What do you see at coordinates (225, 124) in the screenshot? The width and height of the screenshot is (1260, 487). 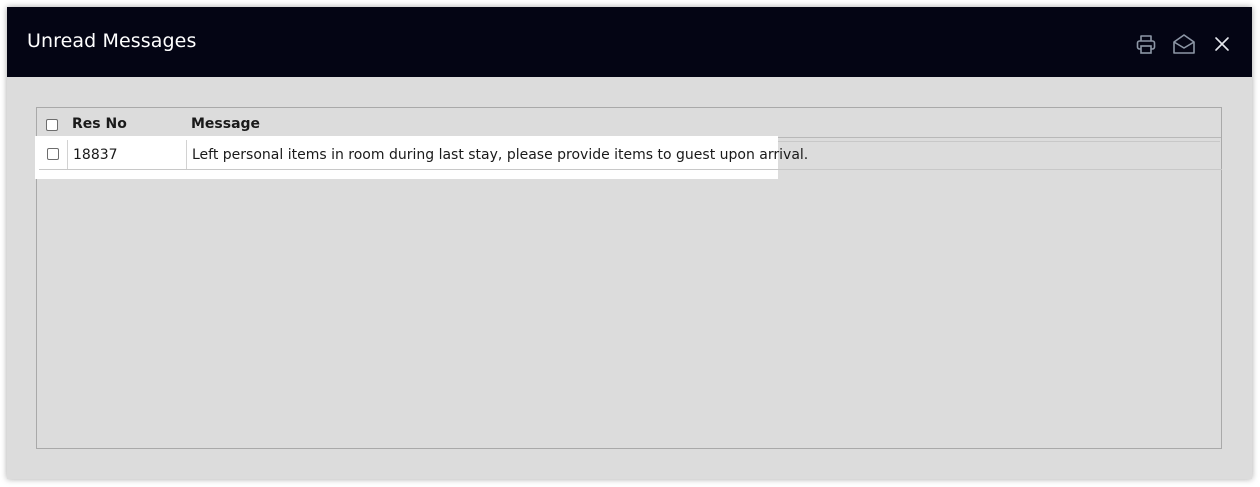 I see `column-header-message: Message` at bounding box center [225, 124].